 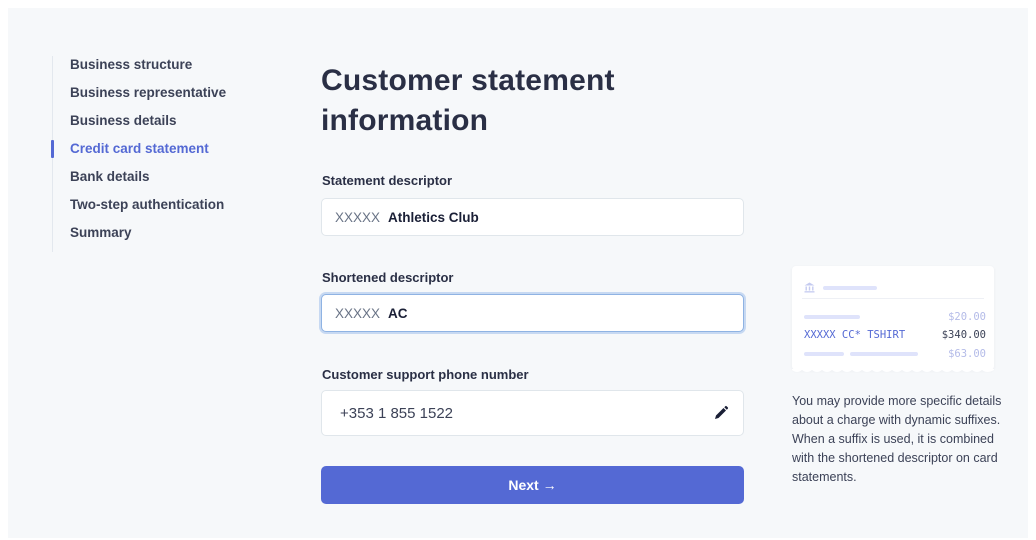 What do you see at coordinates (809, 287) in the screenshot?
I see `bank-icon` at bounding box center [809, 287].